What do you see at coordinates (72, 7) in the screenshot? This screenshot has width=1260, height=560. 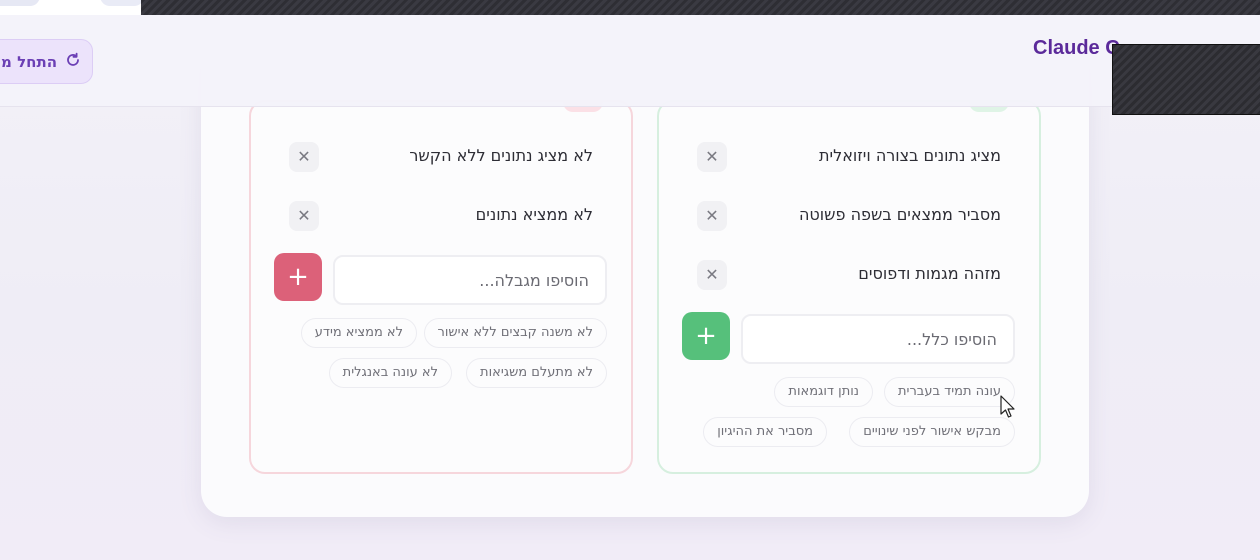 I see `top-left-strip` at bounding box center [72, 7].